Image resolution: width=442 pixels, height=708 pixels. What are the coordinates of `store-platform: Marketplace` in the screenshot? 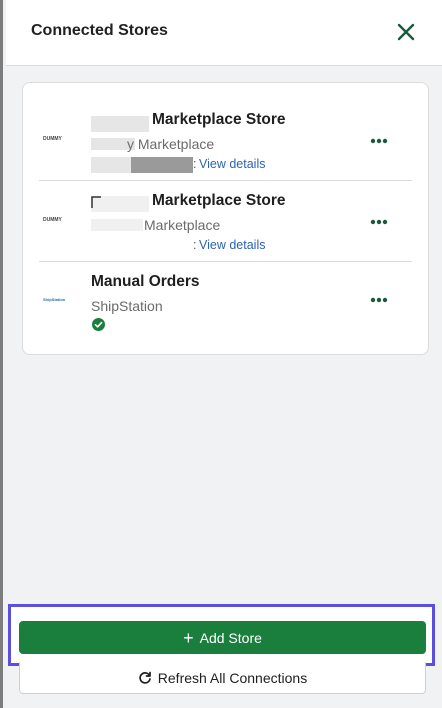 It's located at (182, 225).